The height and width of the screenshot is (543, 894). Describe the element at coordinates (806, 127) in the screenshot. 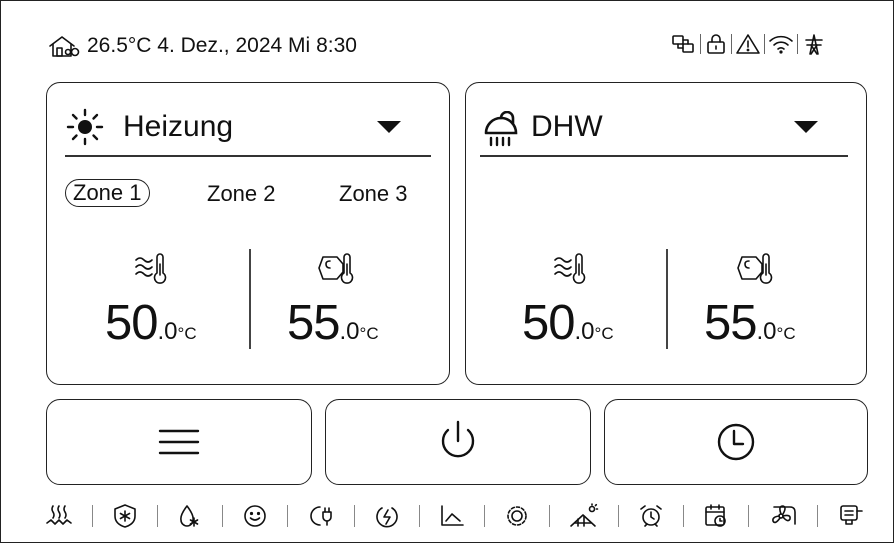

I see `dhw-dropdown-icon` at that location.